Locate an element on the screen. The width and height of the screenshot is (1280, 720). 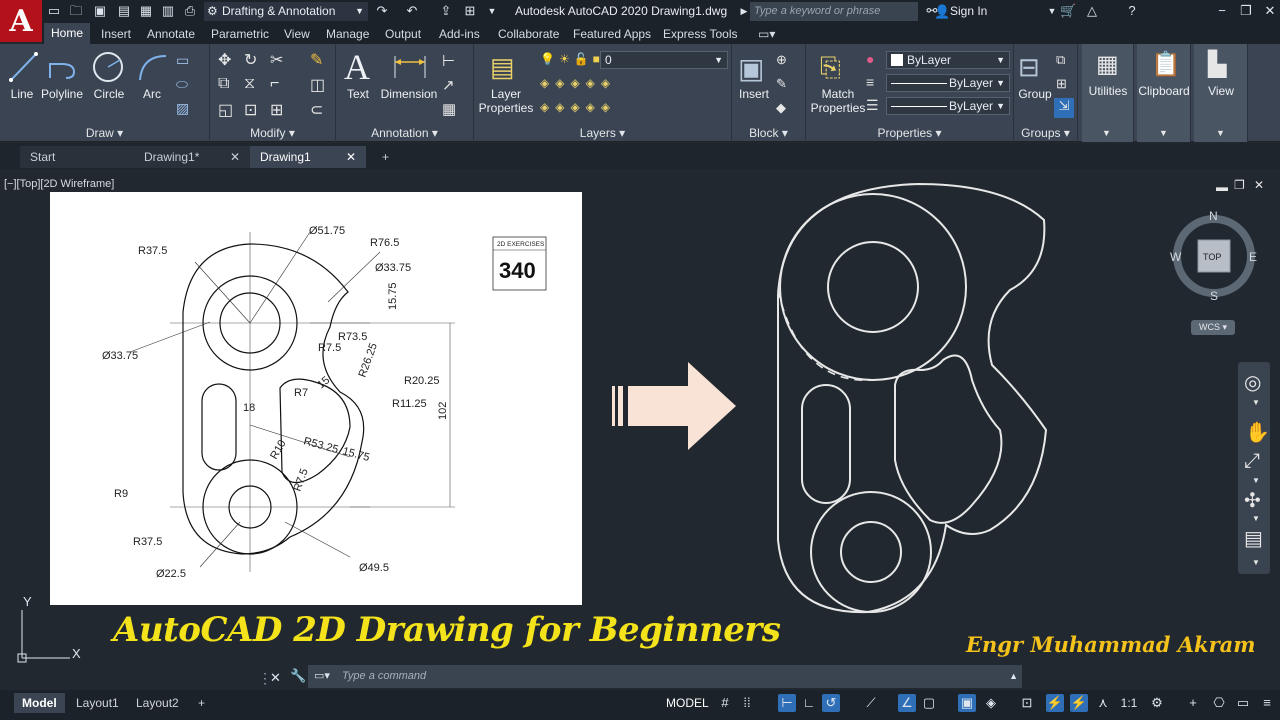
command-line-input: ▭▾ Type a command ▲ is located at coordinates (665, 676).